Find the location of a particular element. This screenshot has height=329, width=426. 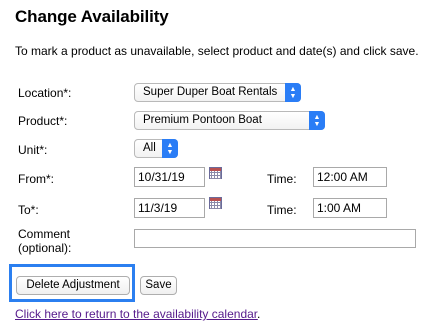

unit-select: All ▲ ▼ is located at coordinates (156, 148).